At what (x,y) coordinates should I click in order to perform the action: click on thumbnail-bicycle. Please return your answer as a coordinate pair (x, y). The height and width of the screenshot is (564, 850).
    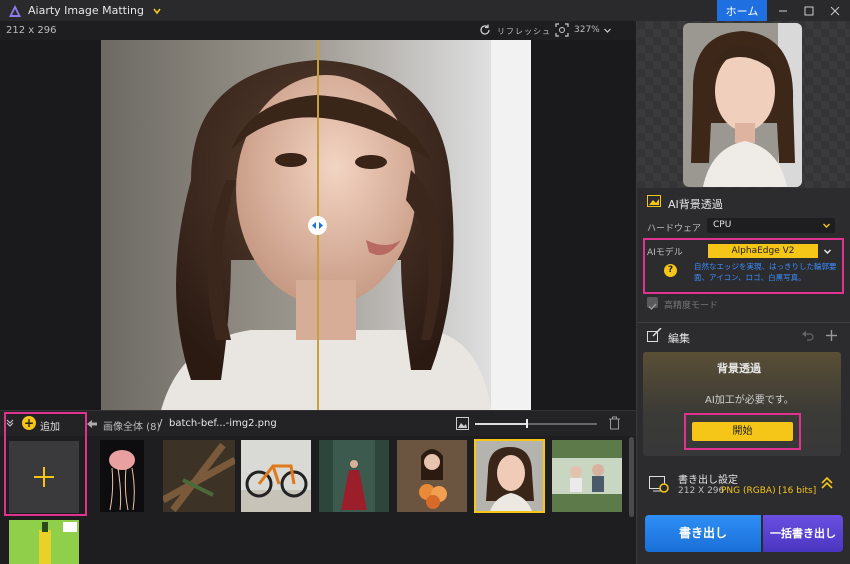
    Looking at the image, I should click on (276, 476).